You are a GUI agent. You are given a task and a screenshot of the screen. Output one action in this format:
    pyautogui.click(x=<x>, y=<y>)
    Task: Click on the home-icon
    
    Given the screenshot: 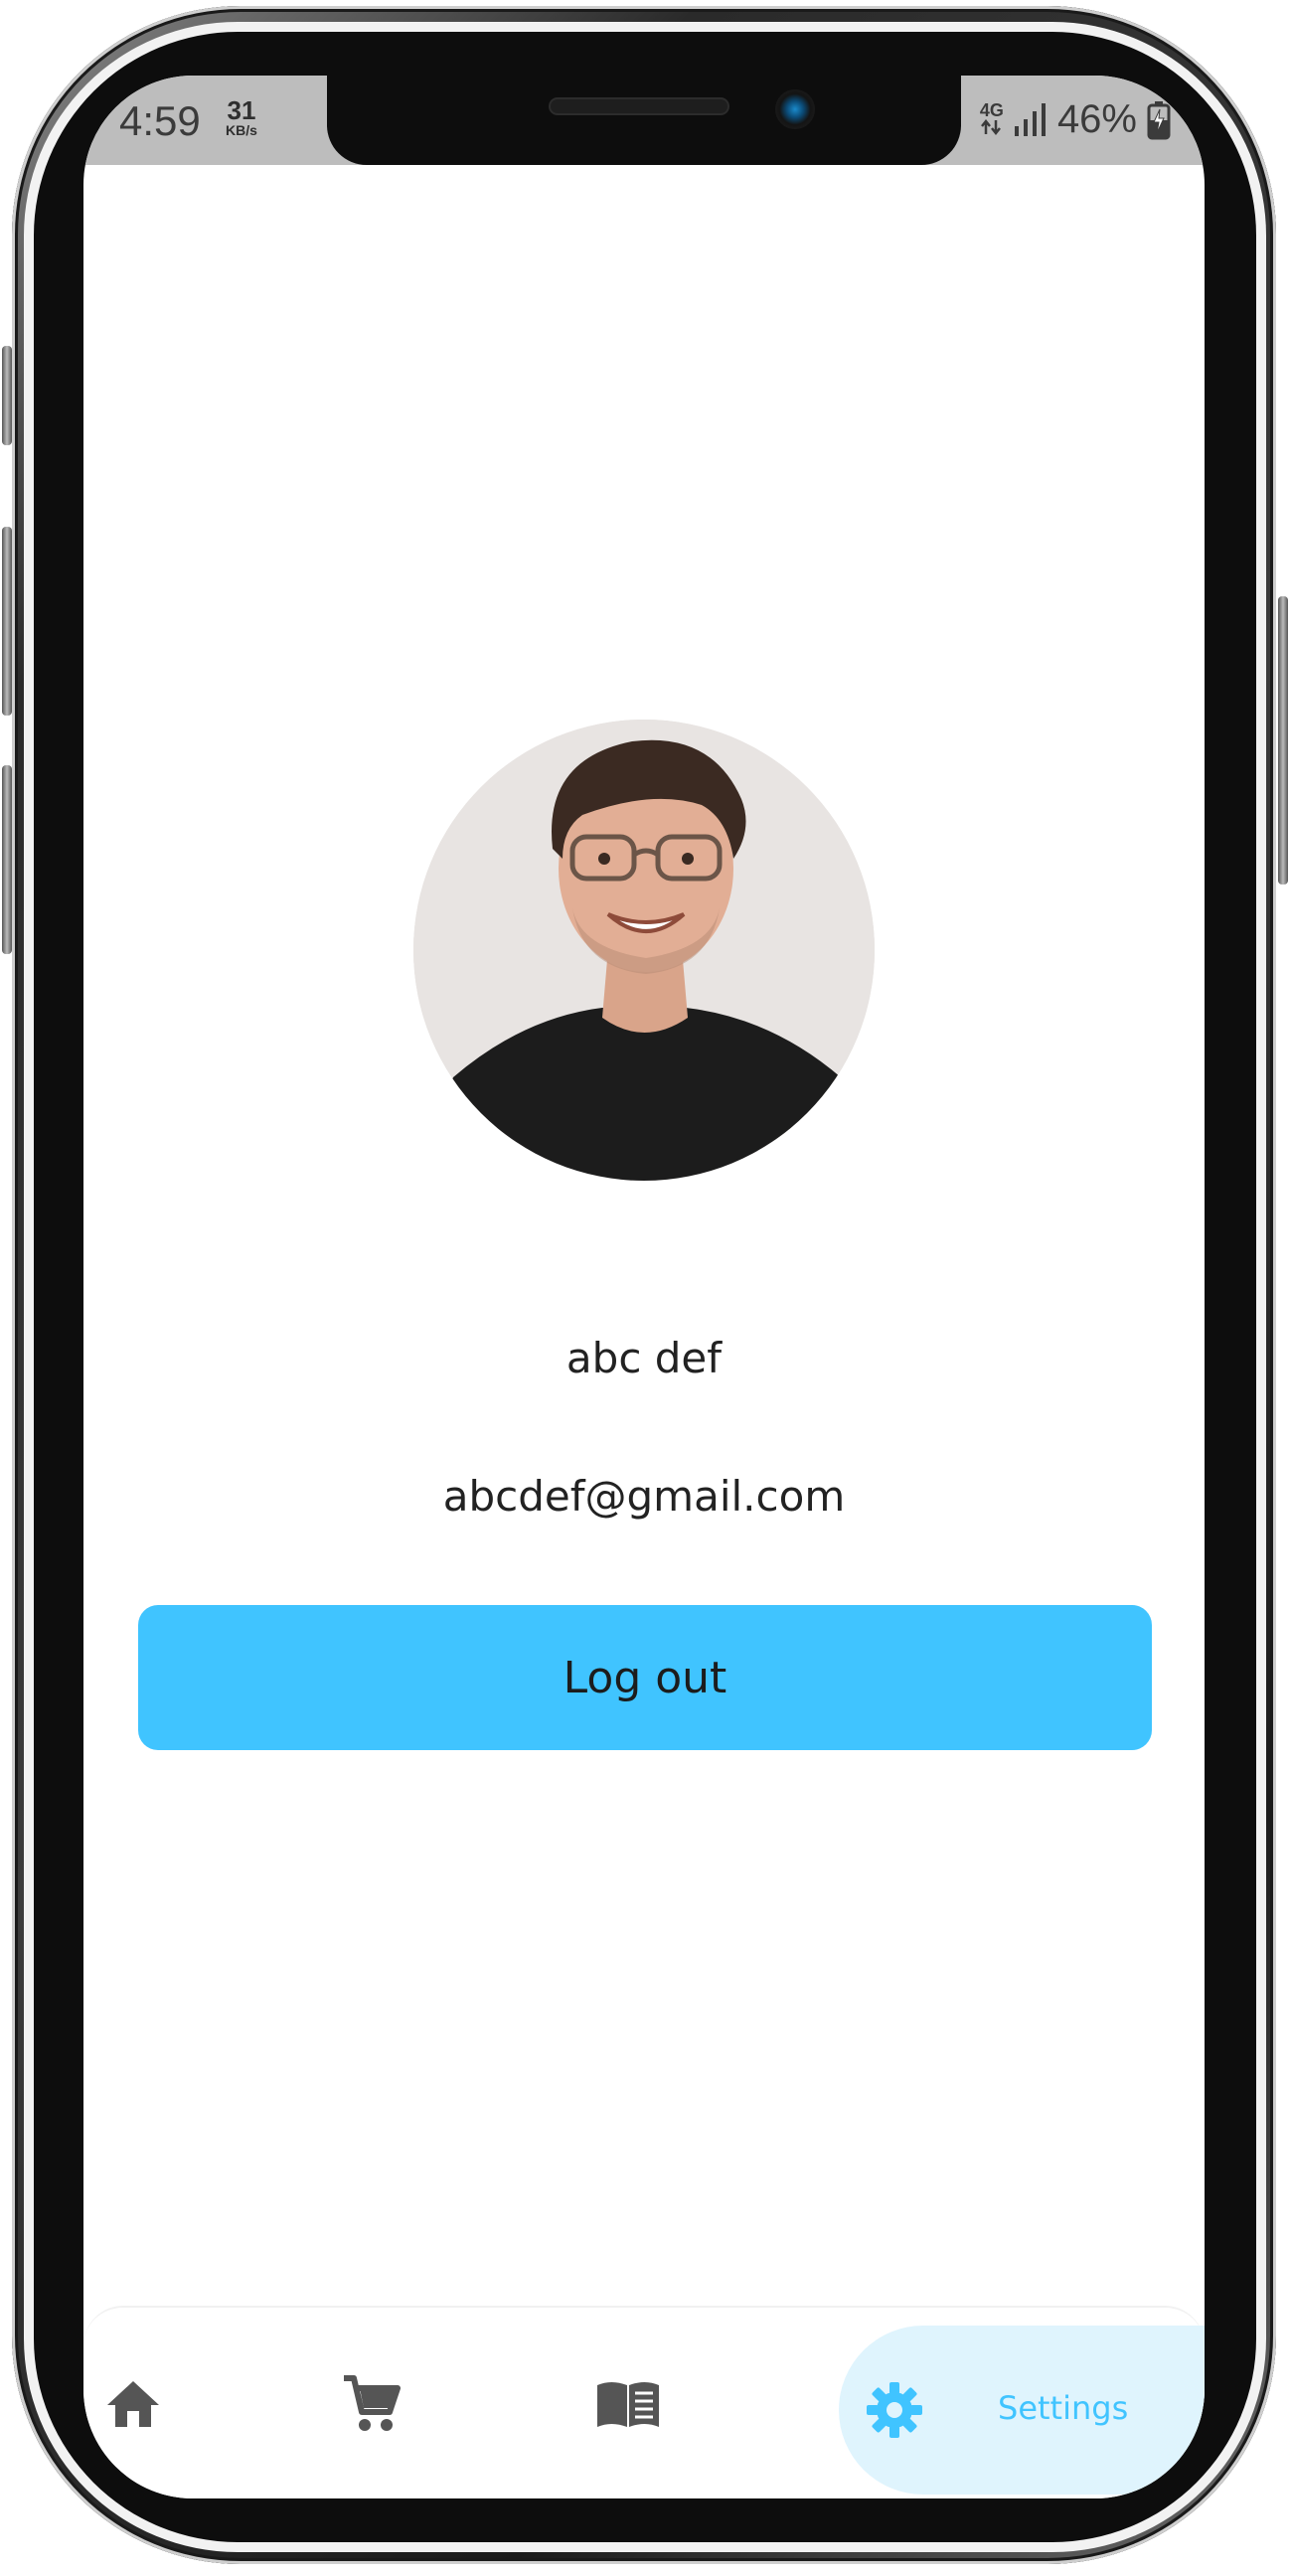 What is the action you would take?
    pyautogui.click(x=133, y=2404)
    